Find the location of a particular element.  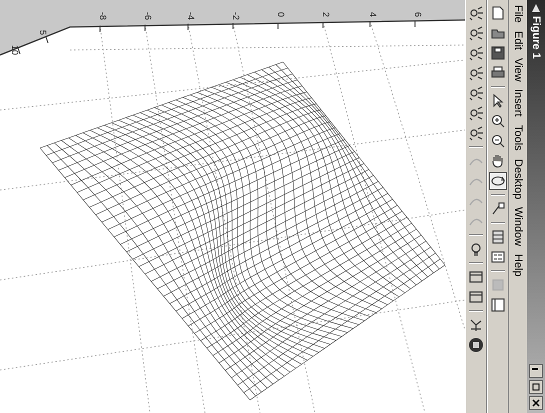

restore-icon is located at coordinates (536, 387).